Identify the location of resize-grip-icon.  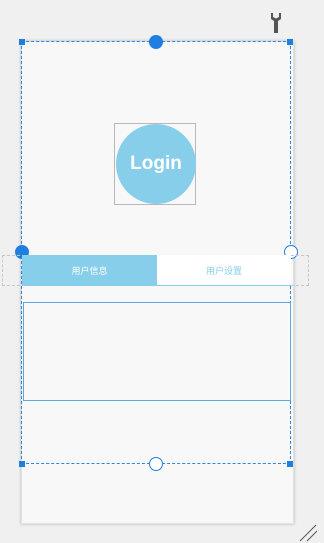
(307, 533).